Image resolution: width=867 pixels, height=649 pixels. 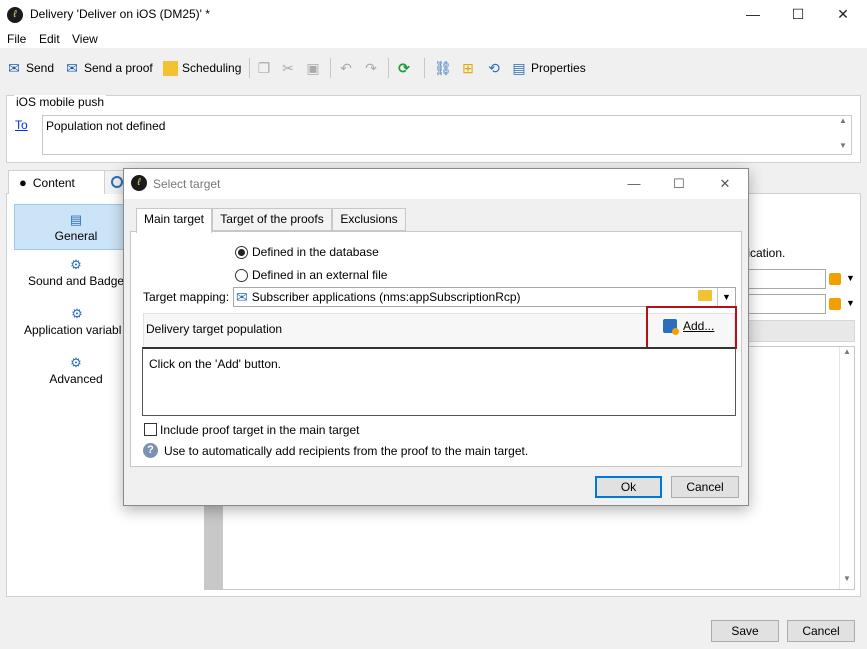 I want to click on folder-icon, so click(x=705, y=295).